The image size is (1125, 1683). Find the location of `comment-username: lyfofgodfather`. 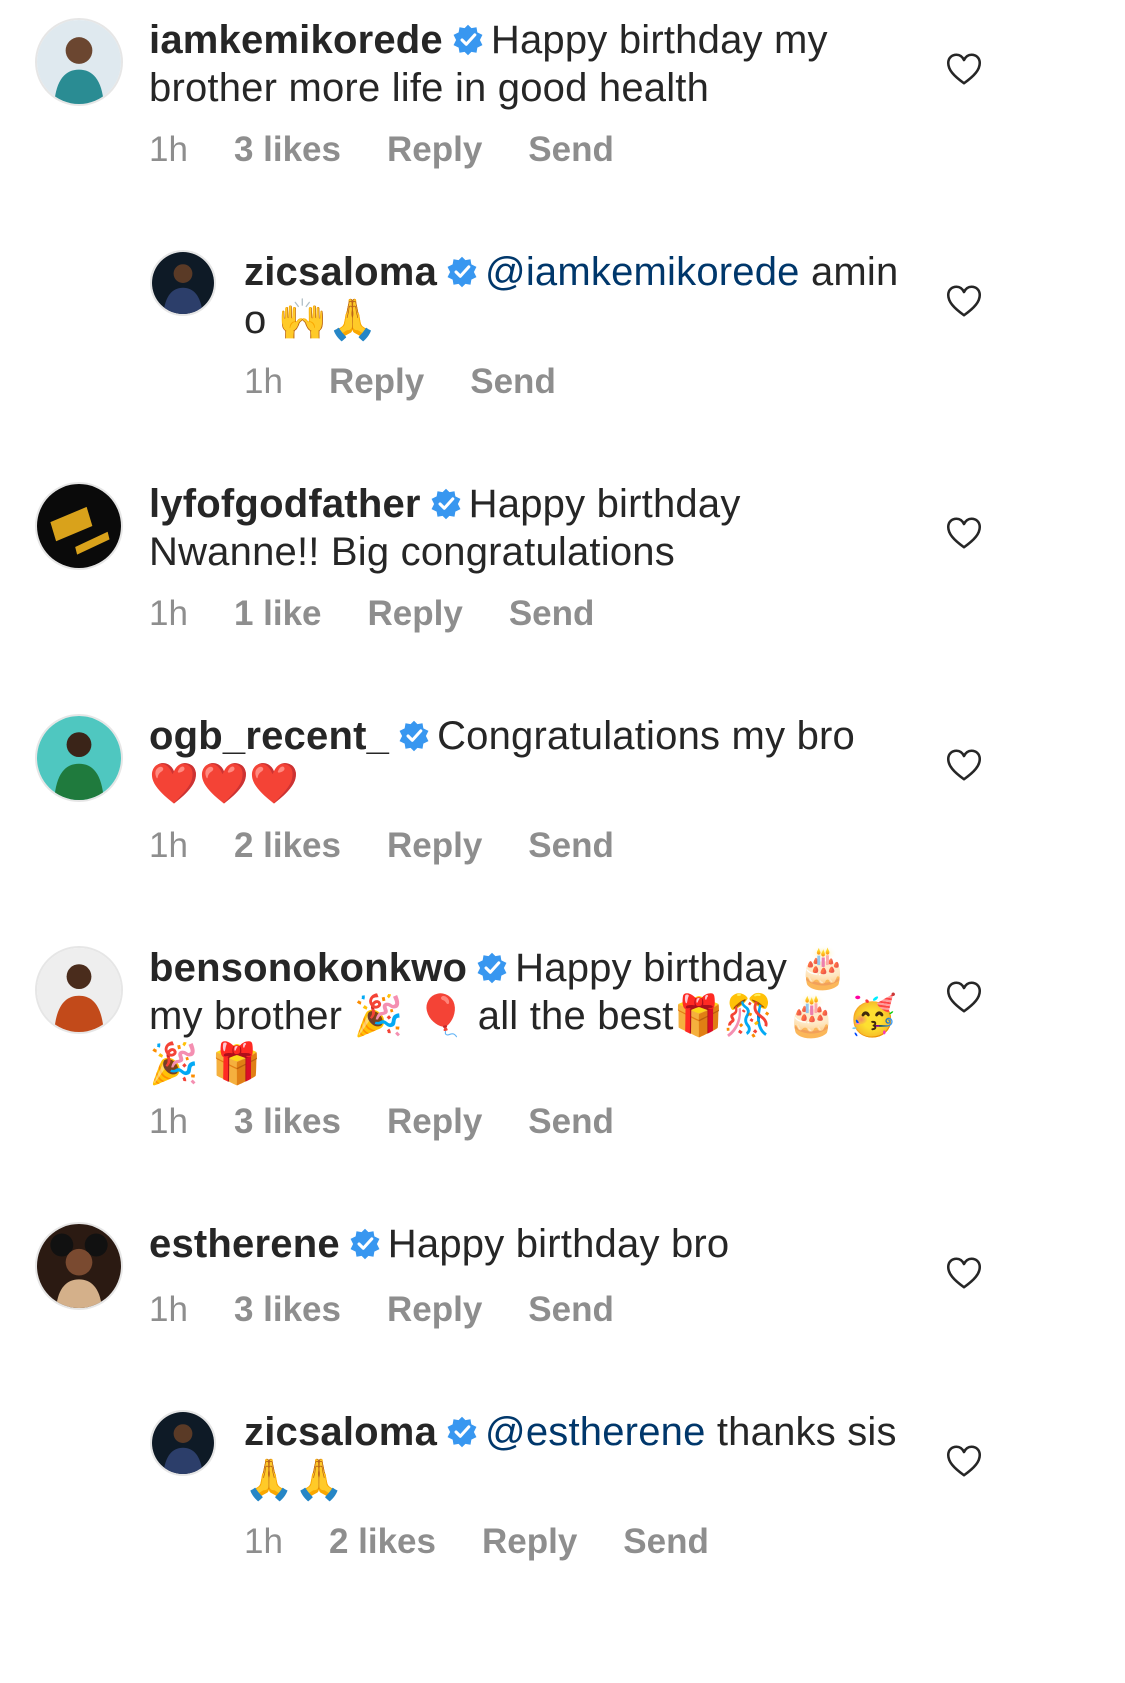

comment-username: lyfofgodfather is located at coordinates (285, 504).